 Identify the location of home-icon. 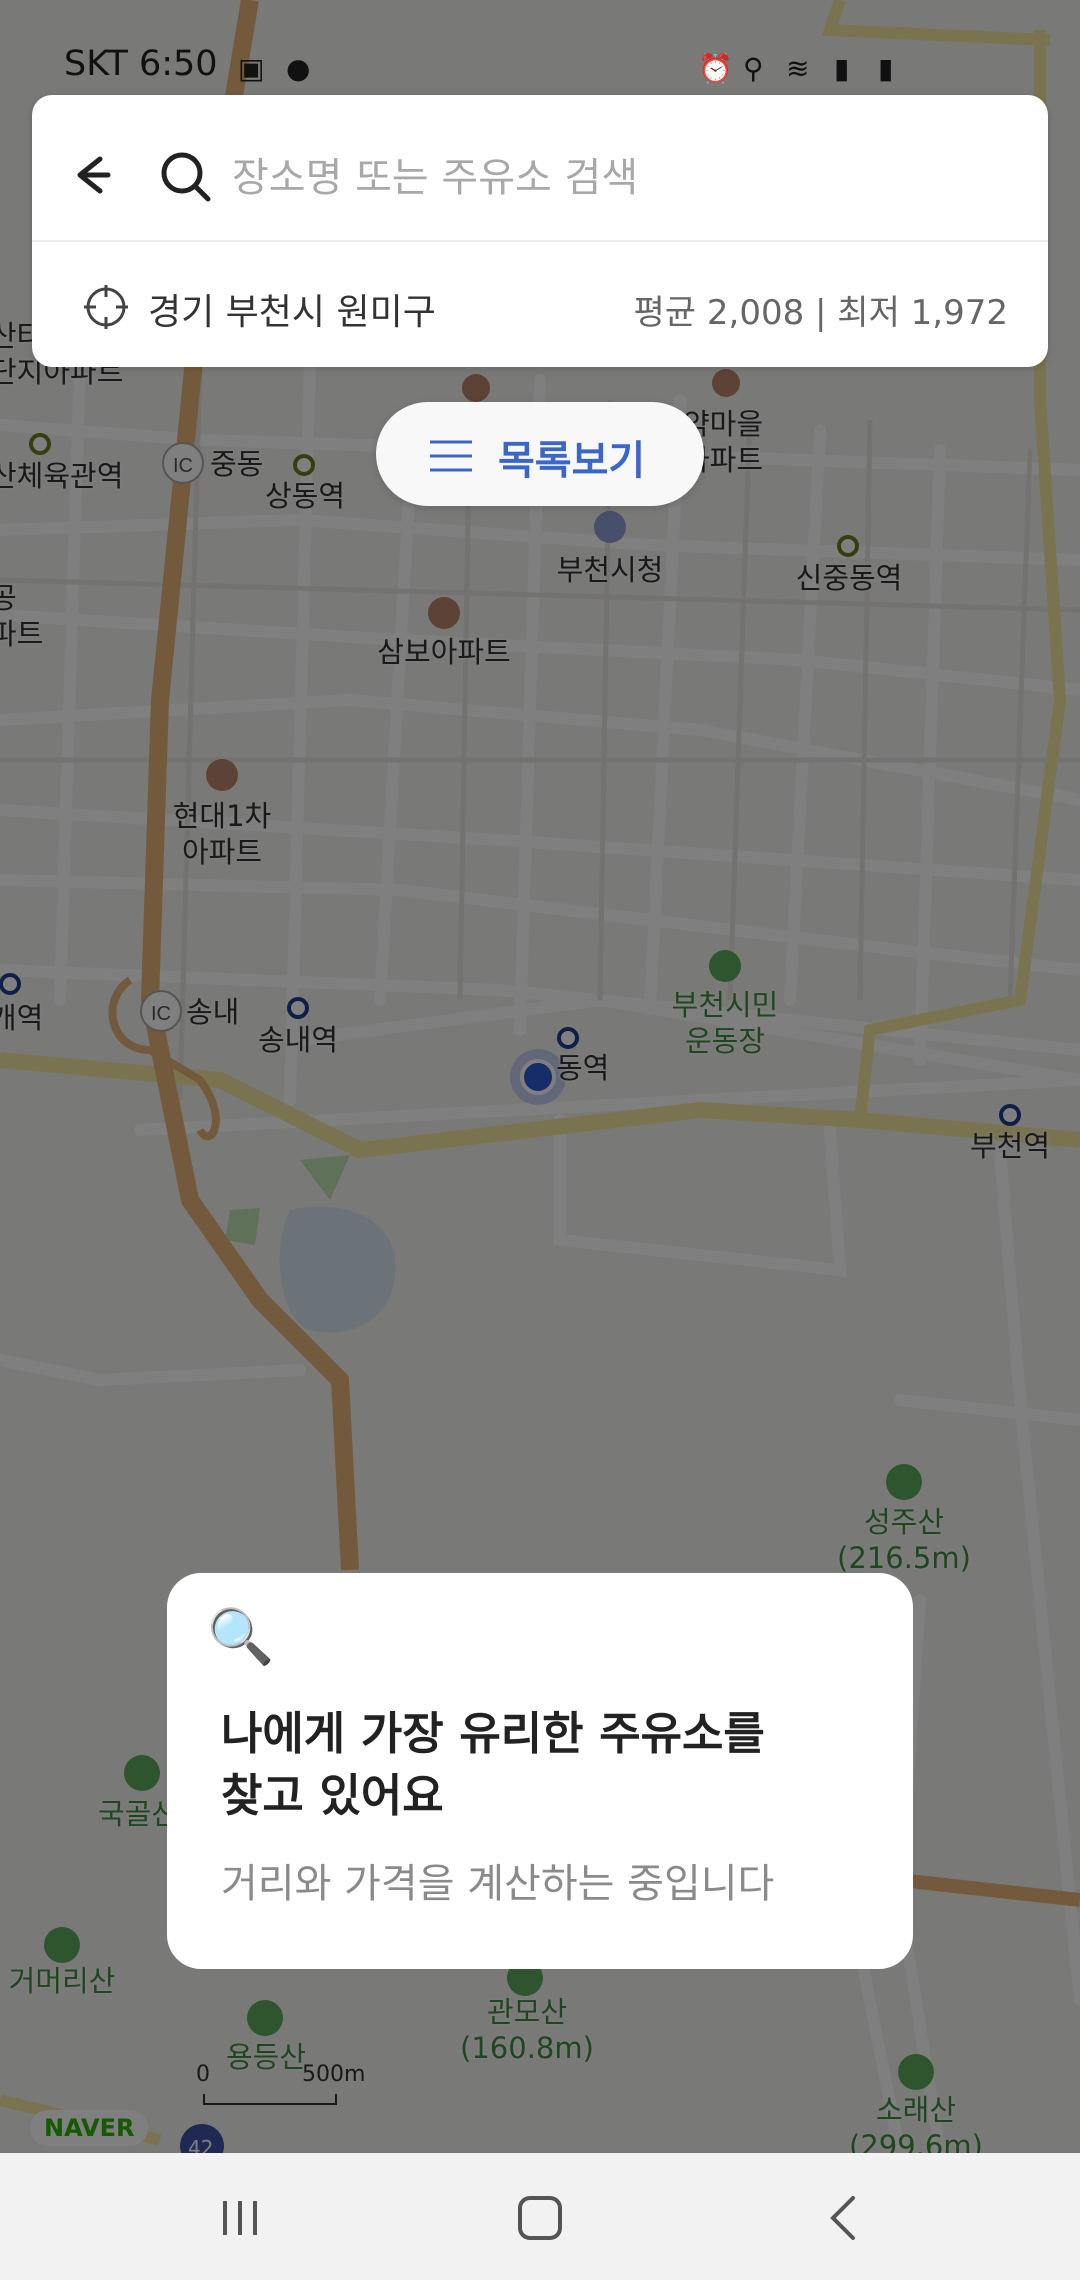
(540, 2218).